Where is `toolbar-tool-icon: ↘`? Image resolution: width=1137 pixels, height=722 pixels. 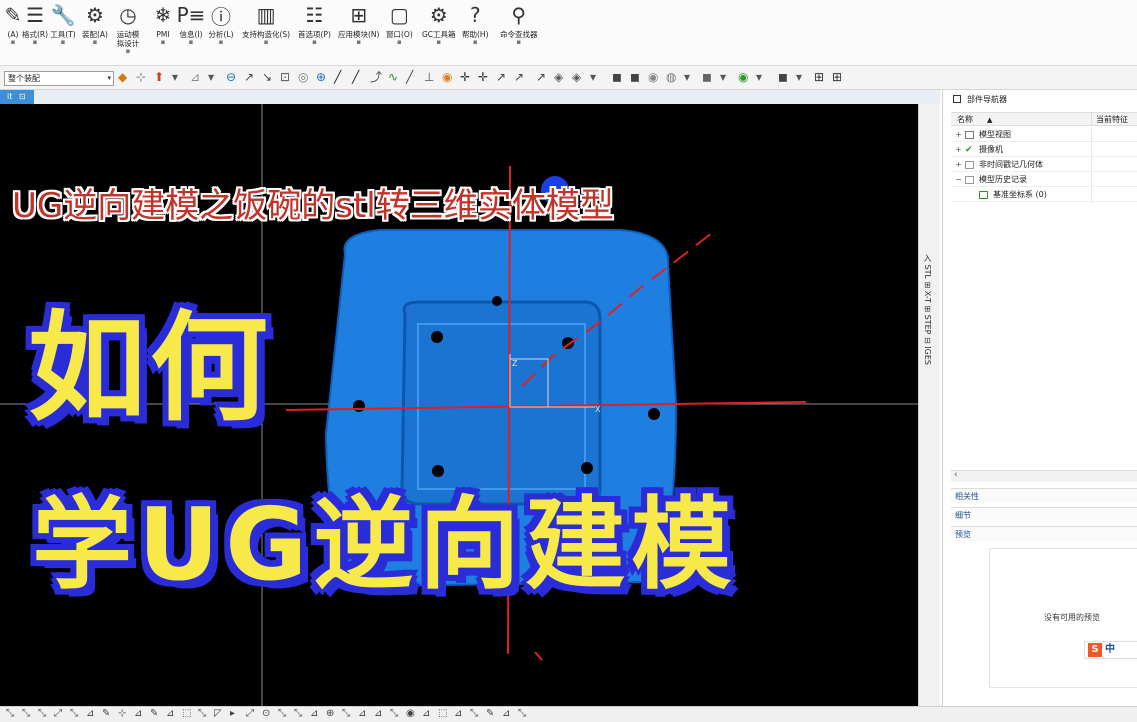
toolbar-tool-icon: ↘ is located at coordinates (267, 77).